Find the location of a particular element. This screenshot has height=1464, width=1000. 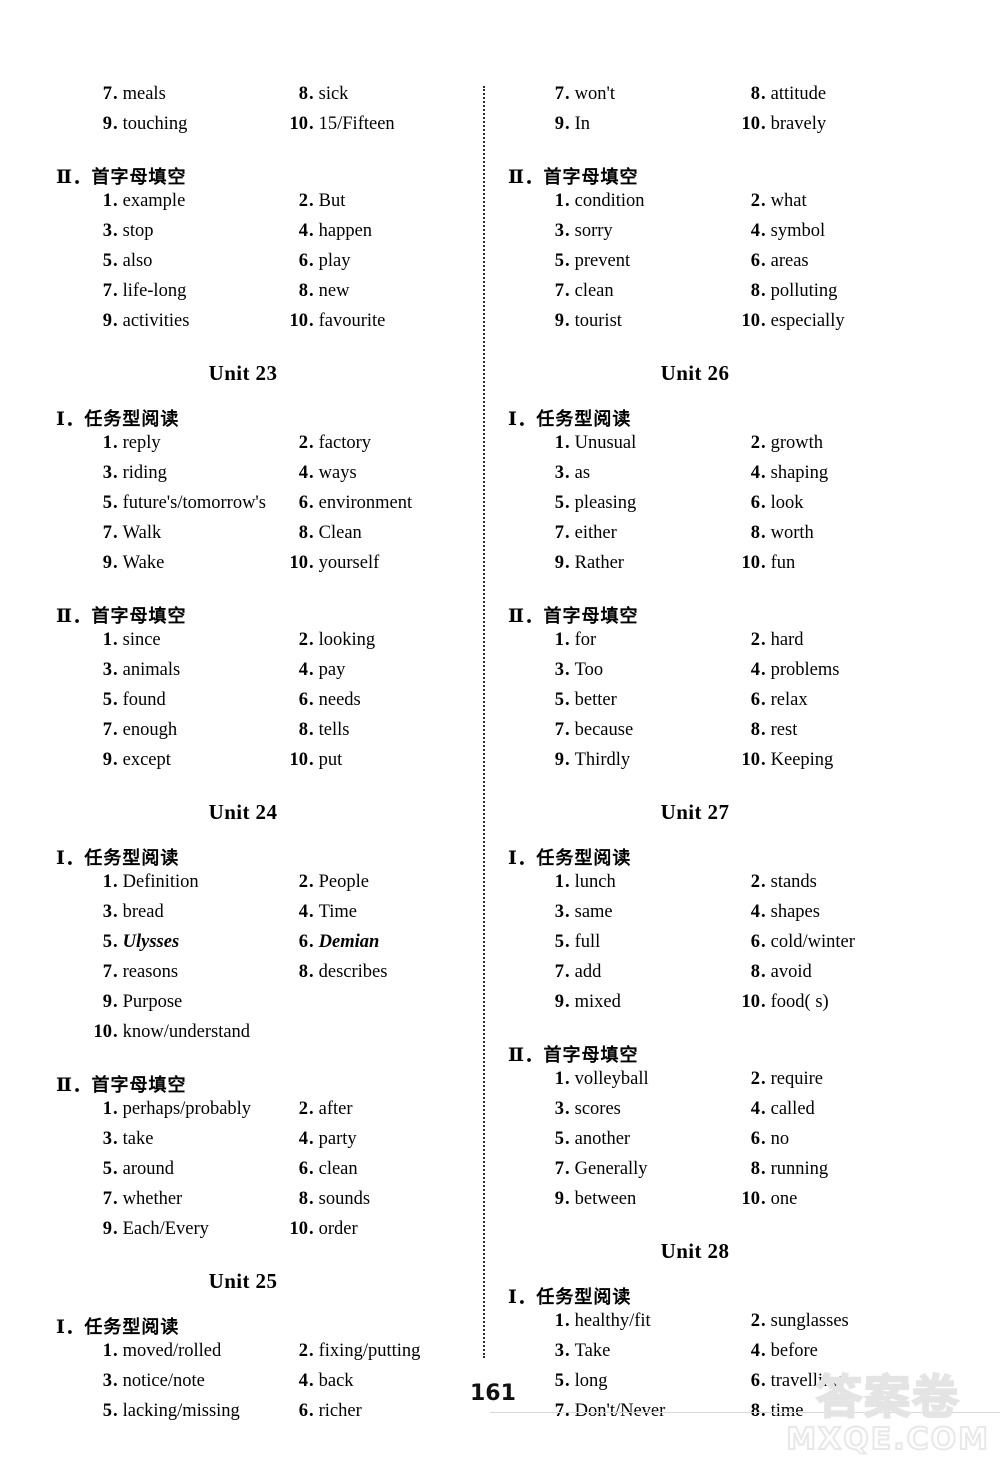

answer-row: 5. also 6. play is located at coordinates (271, 266).